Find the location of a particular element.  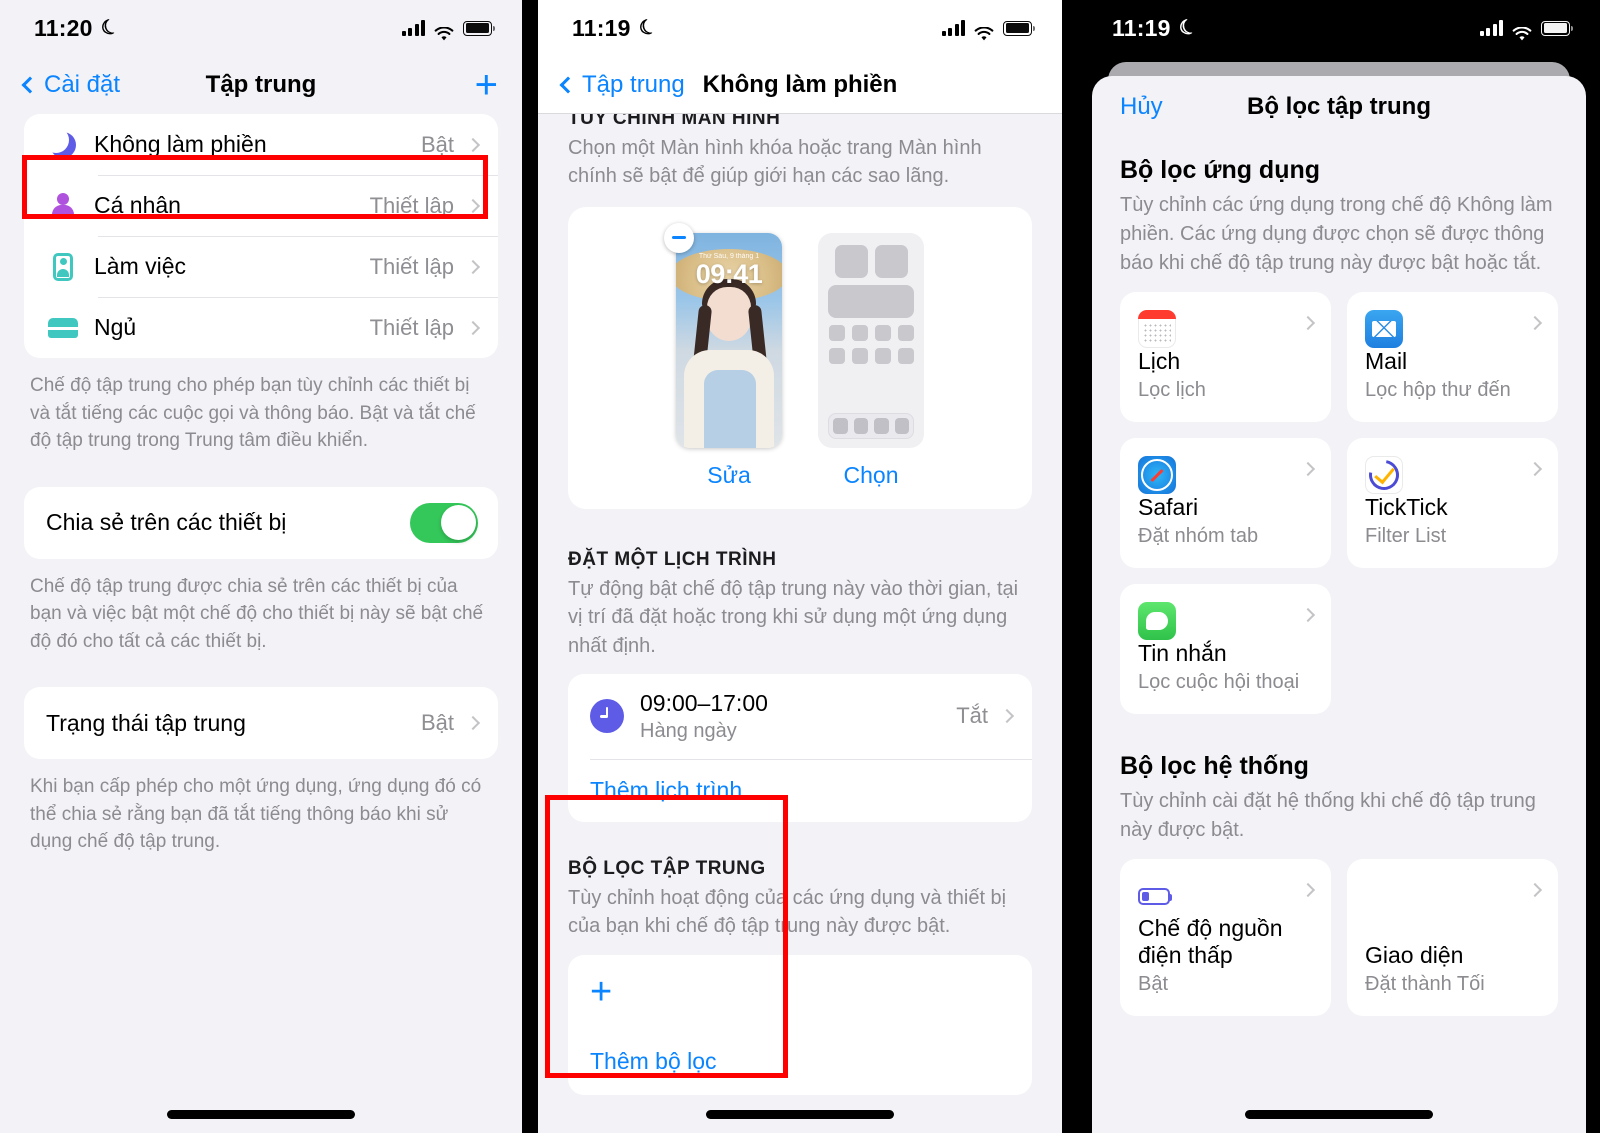

focus-row-work: Làm việc Thiết lập is located at coordinates (261, 266).